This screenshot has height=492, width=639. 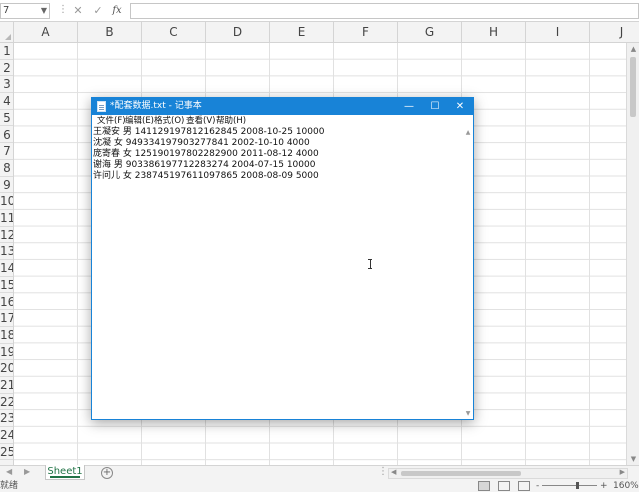 I want to click on row-header: 6, so click(x=6, y=135).